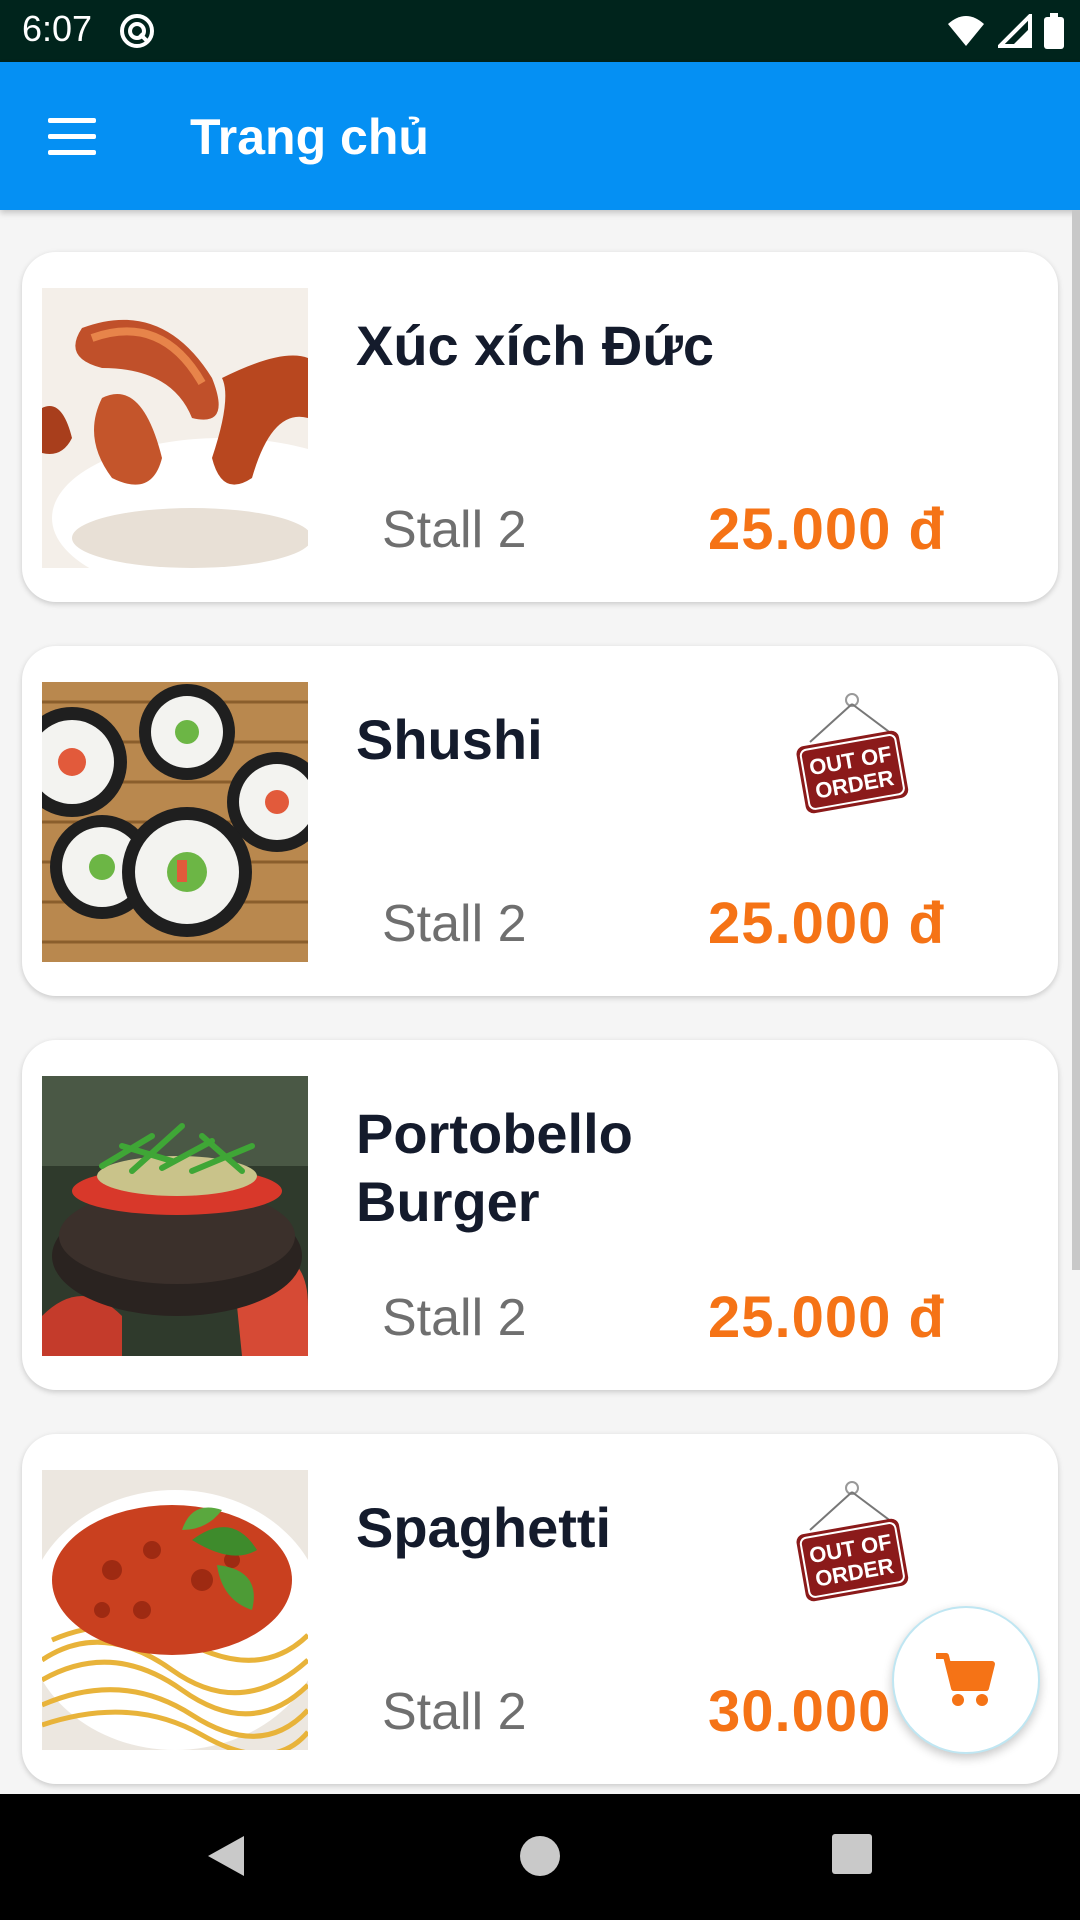 The image size is (1080, 1920). Describe the element at coordinates (535, 345) in the screenshot. I see `item-name: Xúc xích Đức` at that location.